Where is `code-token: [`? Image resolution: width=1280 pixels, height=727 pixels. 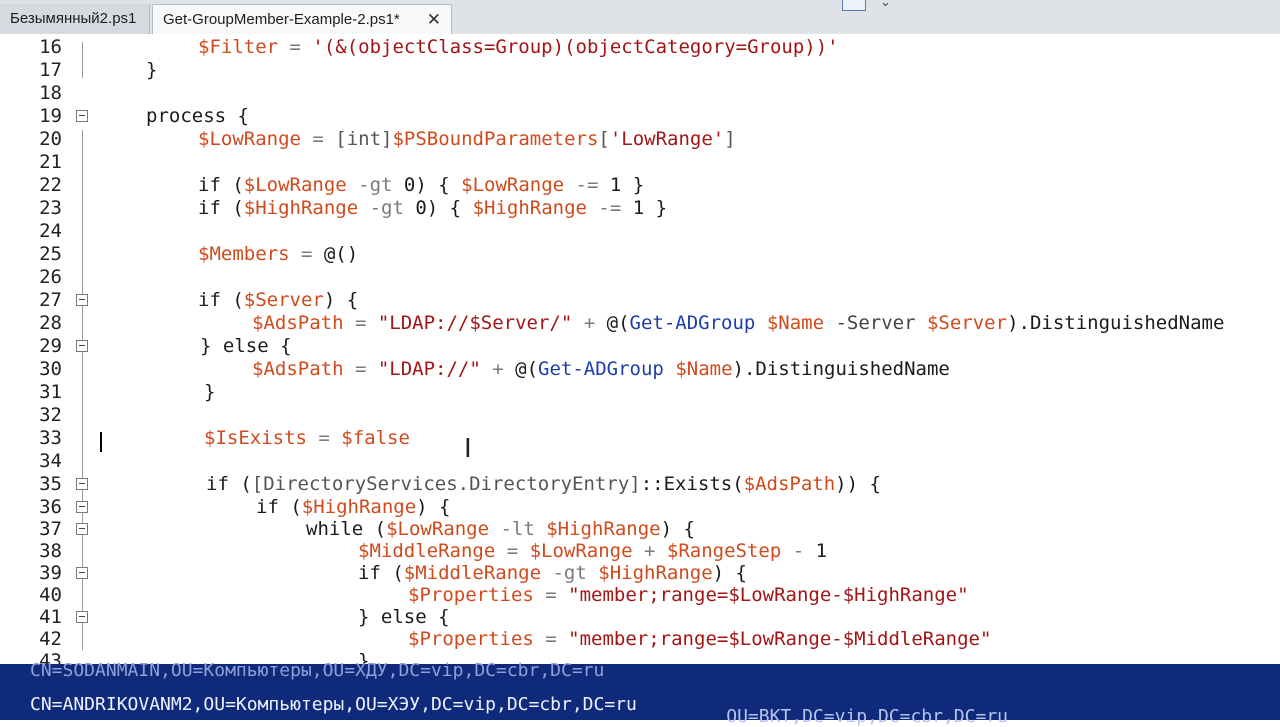 code-token: [ is located at coordinates (604, 139).